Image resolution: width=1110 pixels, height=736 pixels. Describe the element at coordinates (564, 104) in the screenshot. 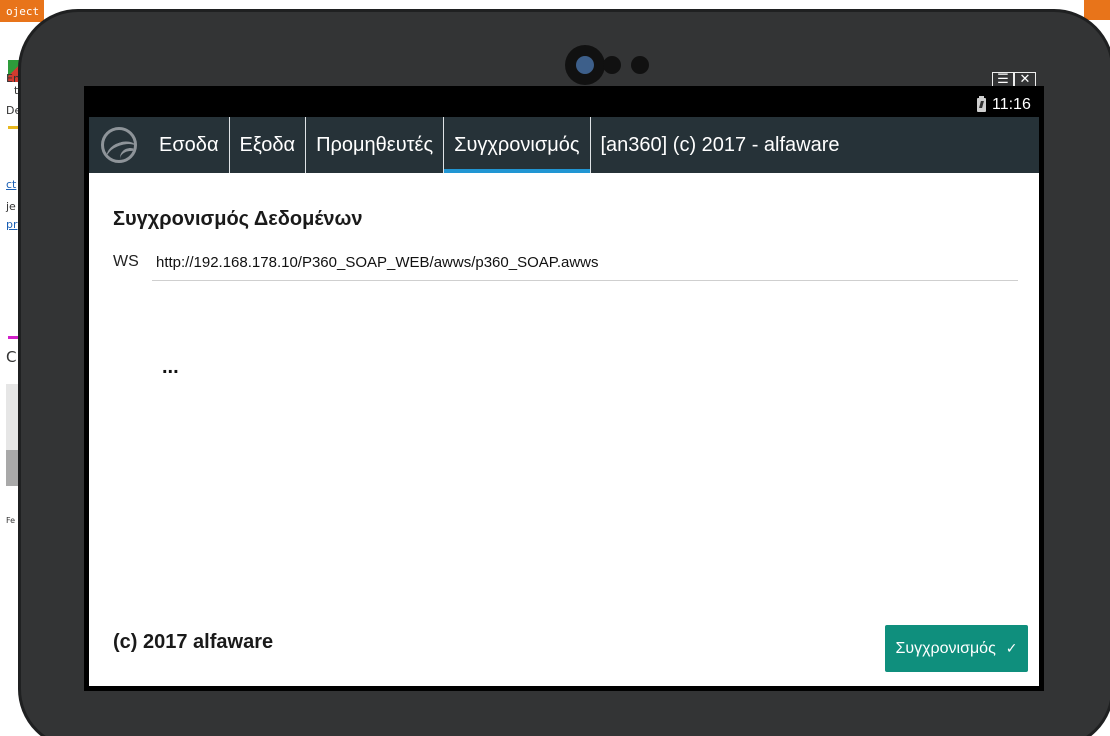

I see `status-bar: 11:16` at that location.